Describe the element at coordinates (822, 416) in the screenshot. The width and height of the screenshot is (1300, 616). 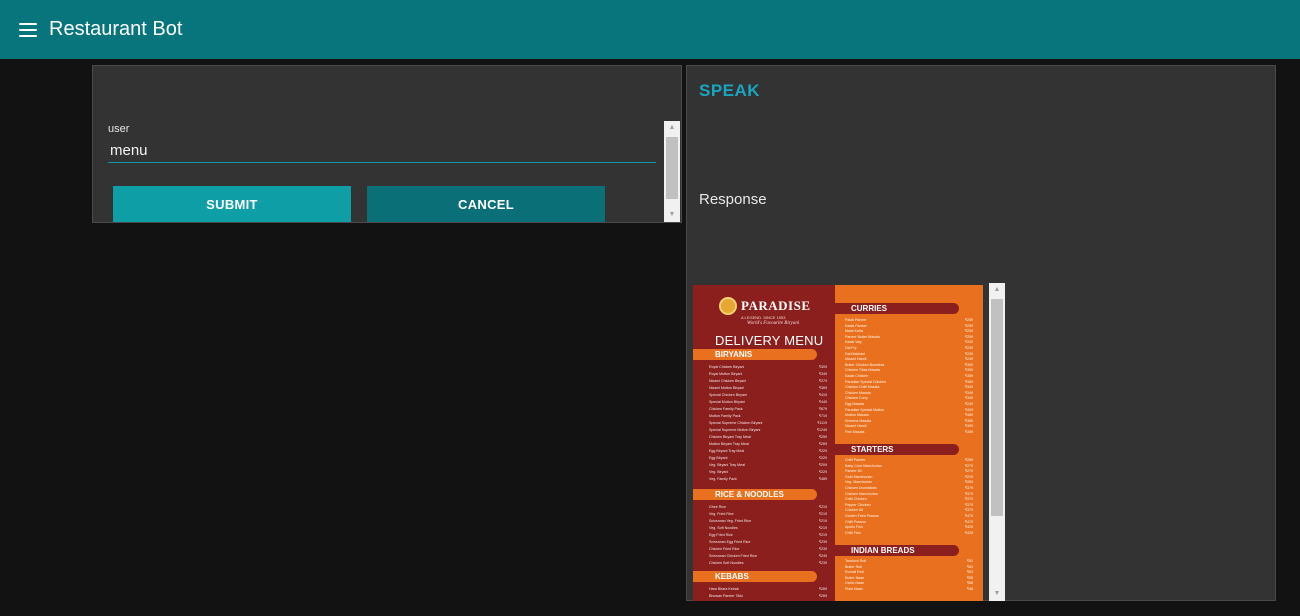
I see `menu-item-price: ₹719` at that location.